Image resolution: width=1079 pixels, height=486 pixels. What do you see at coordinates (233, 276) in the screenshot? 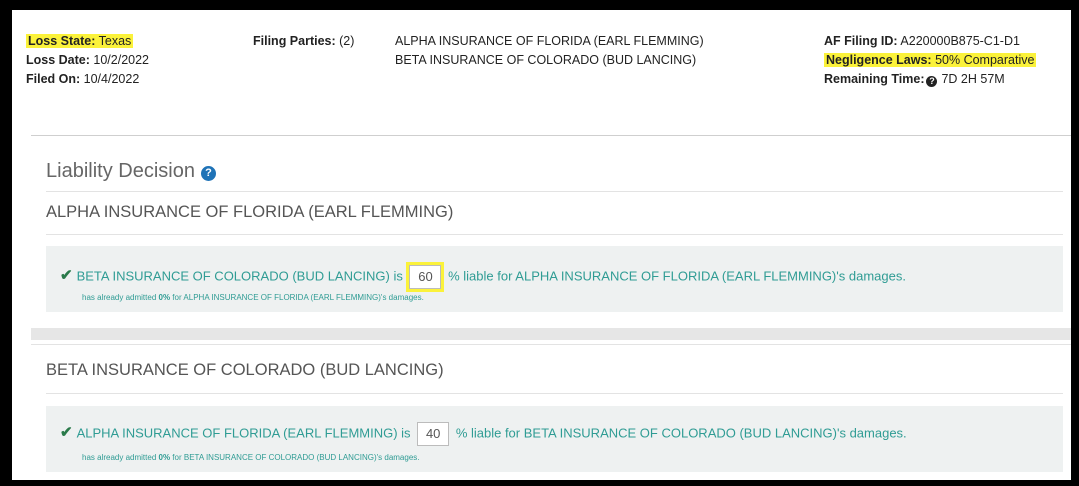
I see `liable-party: BETA INSURANCE OF COLORADO (BUD LANCING)` at bounding box center [233, 276].